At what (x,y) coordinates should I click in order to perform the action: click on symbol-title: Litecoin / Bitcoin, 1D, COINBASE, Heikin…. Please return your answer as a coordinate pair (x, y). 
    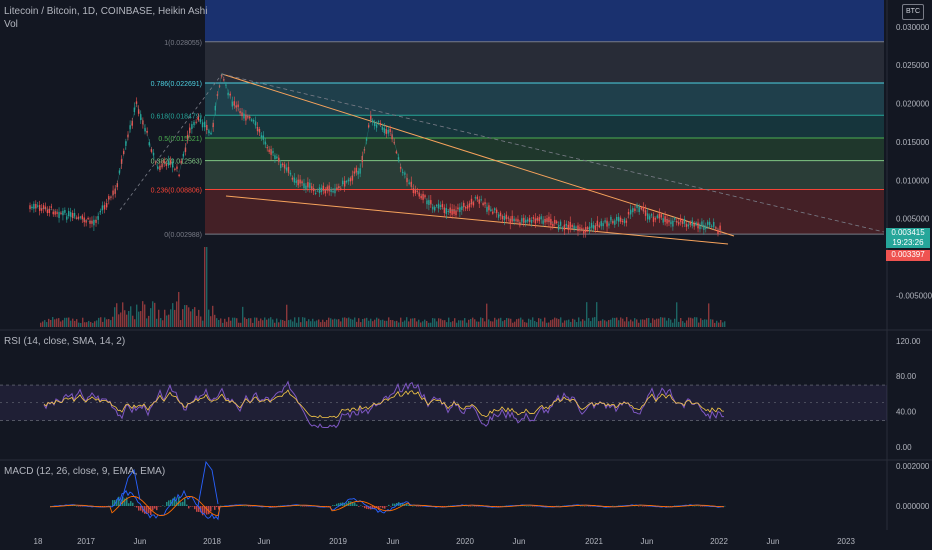
    Looking at the image, I should click on (105, 11).